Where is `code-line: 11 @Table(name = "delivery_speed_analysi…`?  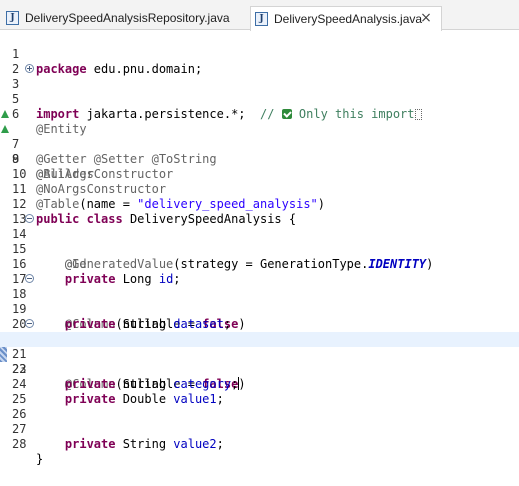 code-line: 11 @Table(name = "delivery_speed_analysi… is located at coordinates (259, 189).